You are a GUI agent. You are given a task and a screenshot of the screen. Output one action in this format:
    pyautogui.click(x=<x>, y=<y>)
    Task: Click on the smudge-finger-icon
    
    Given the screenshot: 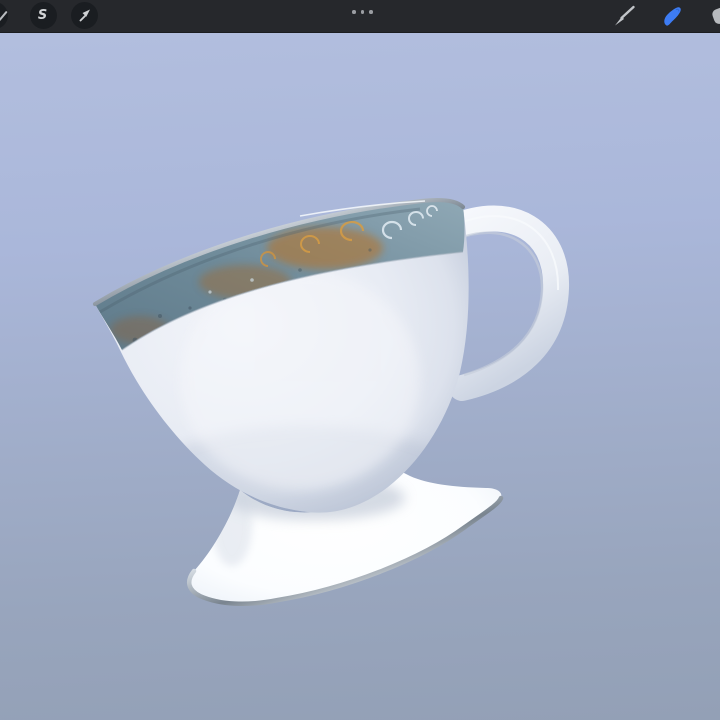 What is the action you would take?
    pyautogui.click(x=672, y=16)
    